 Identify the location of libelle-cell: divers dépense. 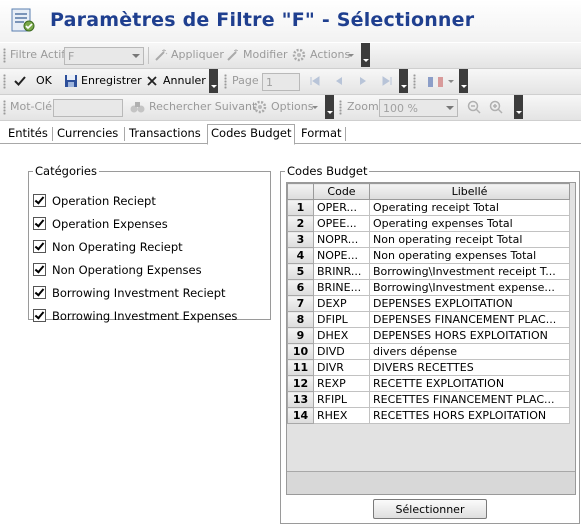
(469, 351).